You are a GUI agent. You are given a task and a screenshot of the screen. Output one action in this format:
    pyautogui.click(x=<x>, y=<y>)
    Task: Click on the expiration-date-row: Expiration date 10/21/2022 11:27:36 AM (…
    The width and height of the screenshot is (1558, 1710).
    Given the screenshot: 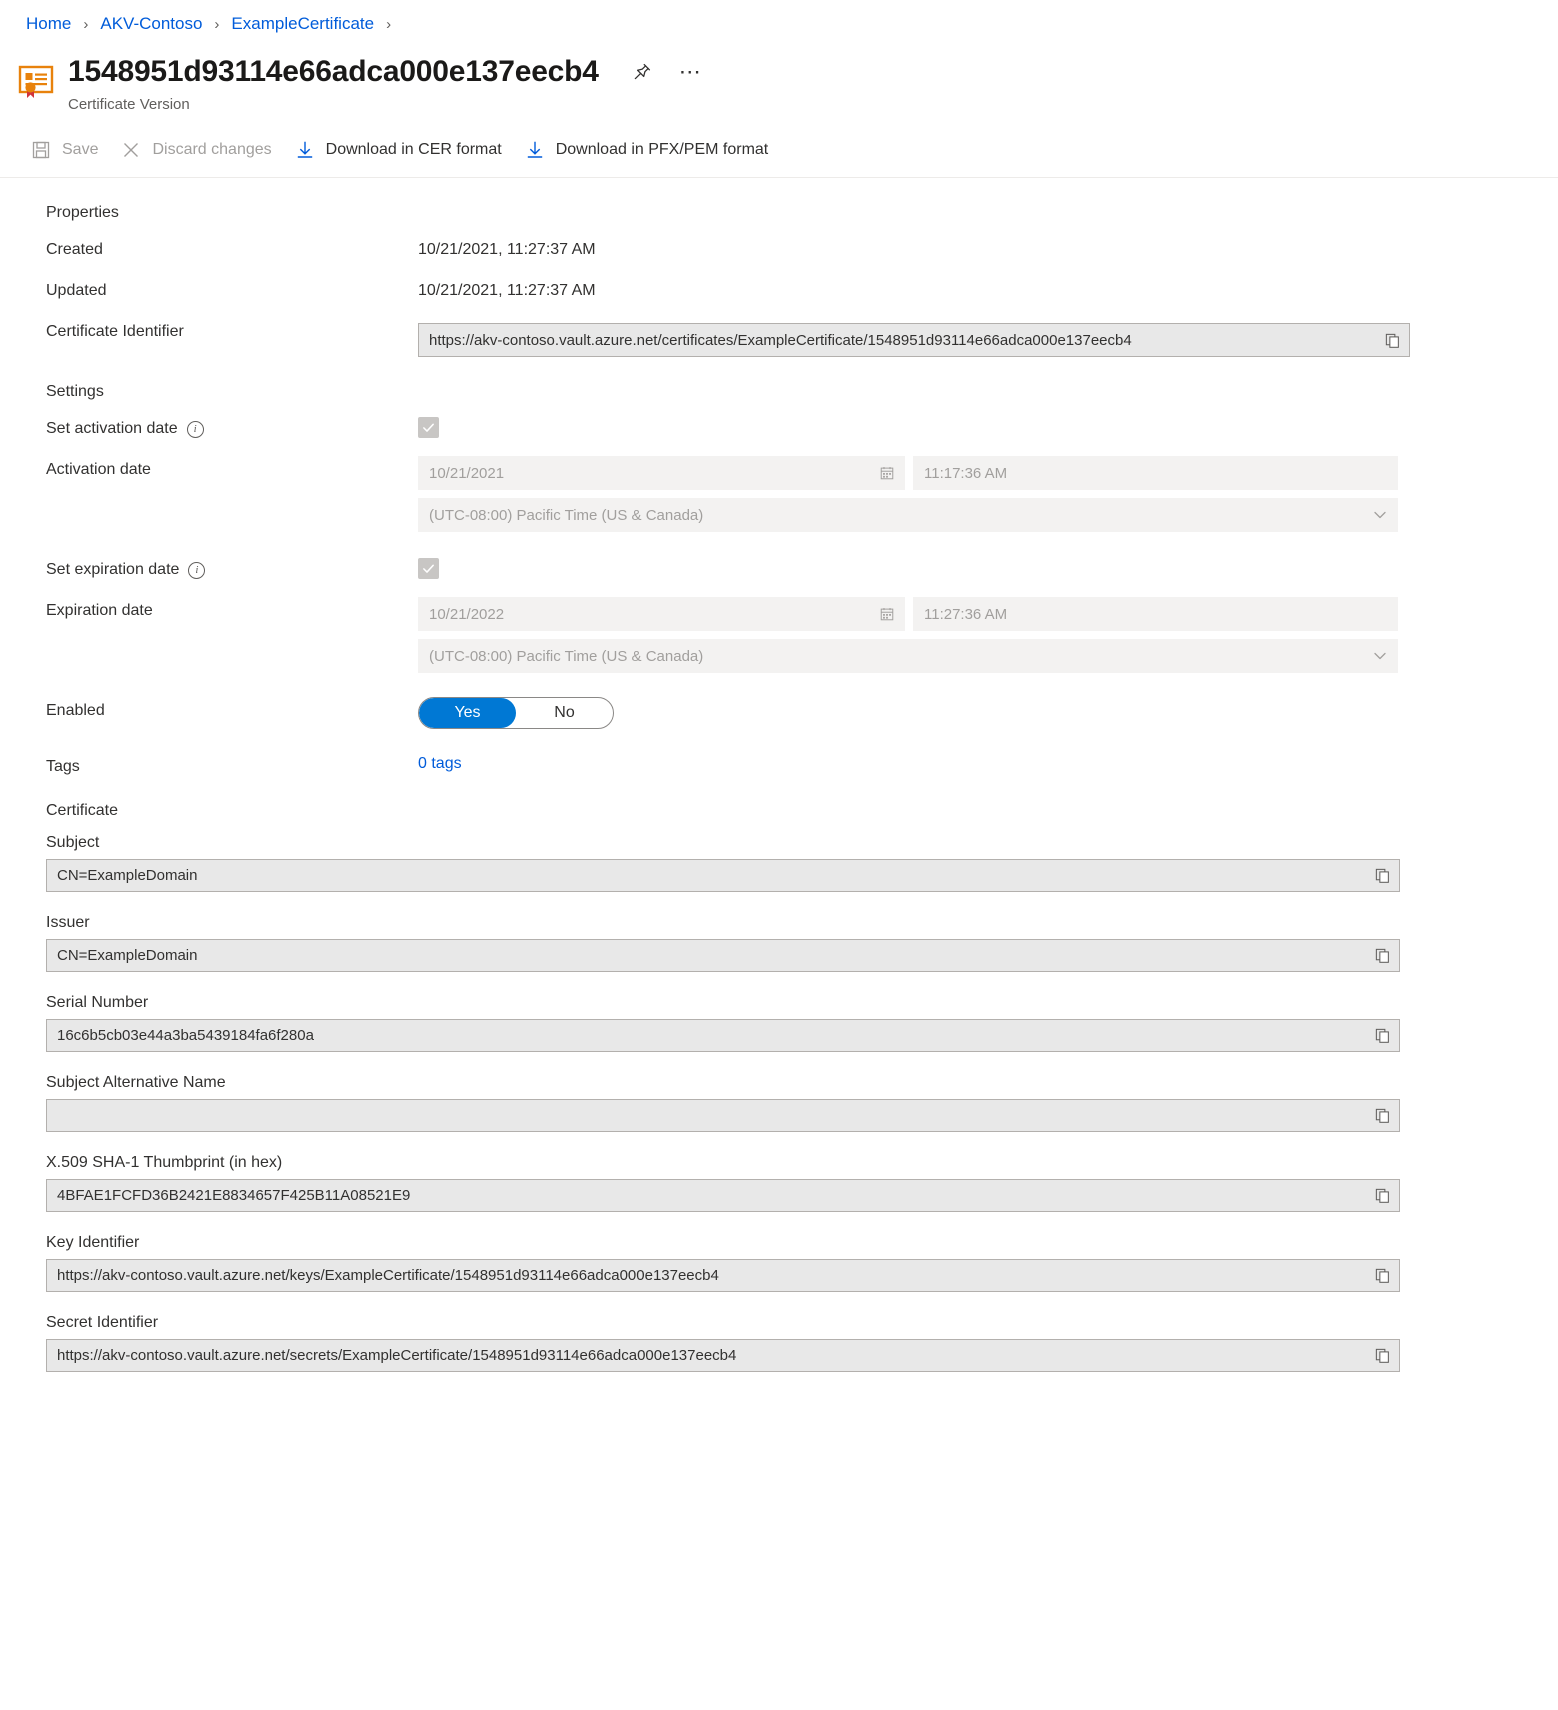 What is the action you would take?
    pyautogui.click(x=802, y=635)
    